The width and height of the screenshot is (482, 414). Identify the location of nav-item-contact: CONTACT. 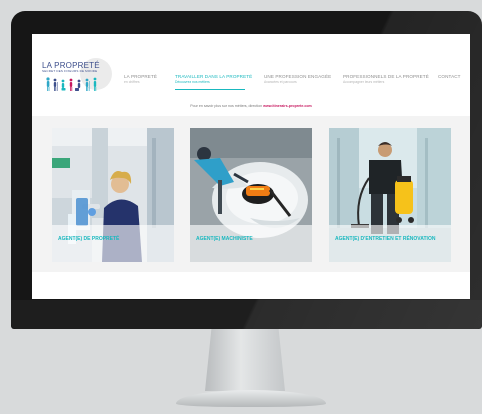
(449, 76).